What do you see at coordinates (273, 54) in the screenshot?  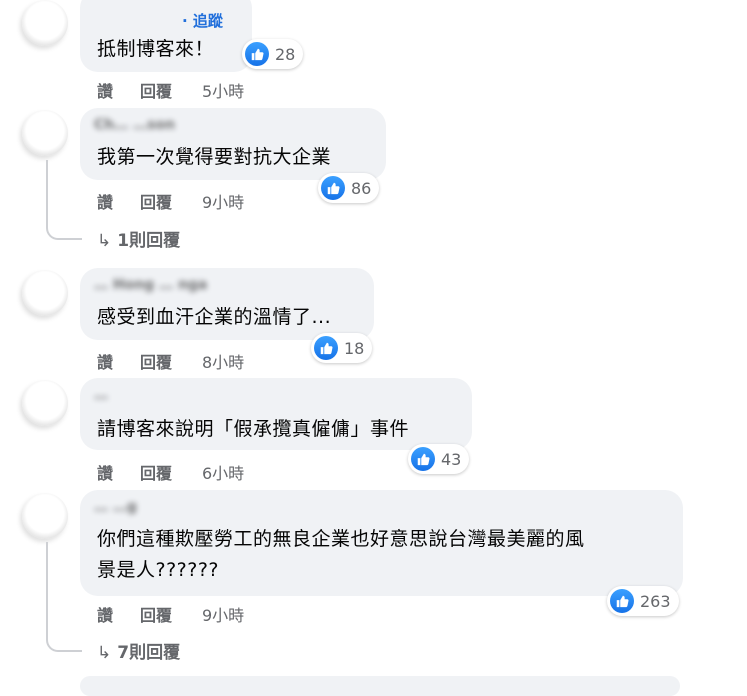 I see `reaction-badge: 28` at bounding box center [273, 54].